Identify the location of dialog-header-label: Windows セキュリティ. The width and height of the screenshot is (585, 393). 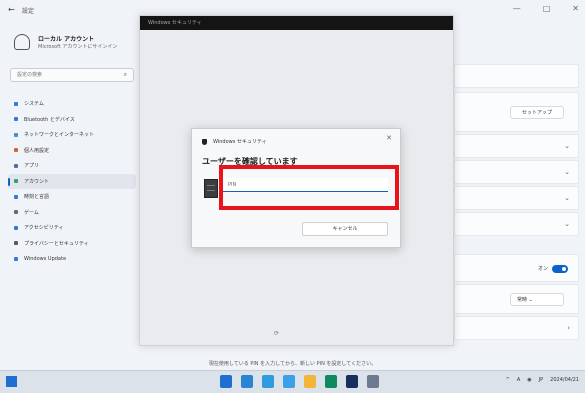
(240, 142).